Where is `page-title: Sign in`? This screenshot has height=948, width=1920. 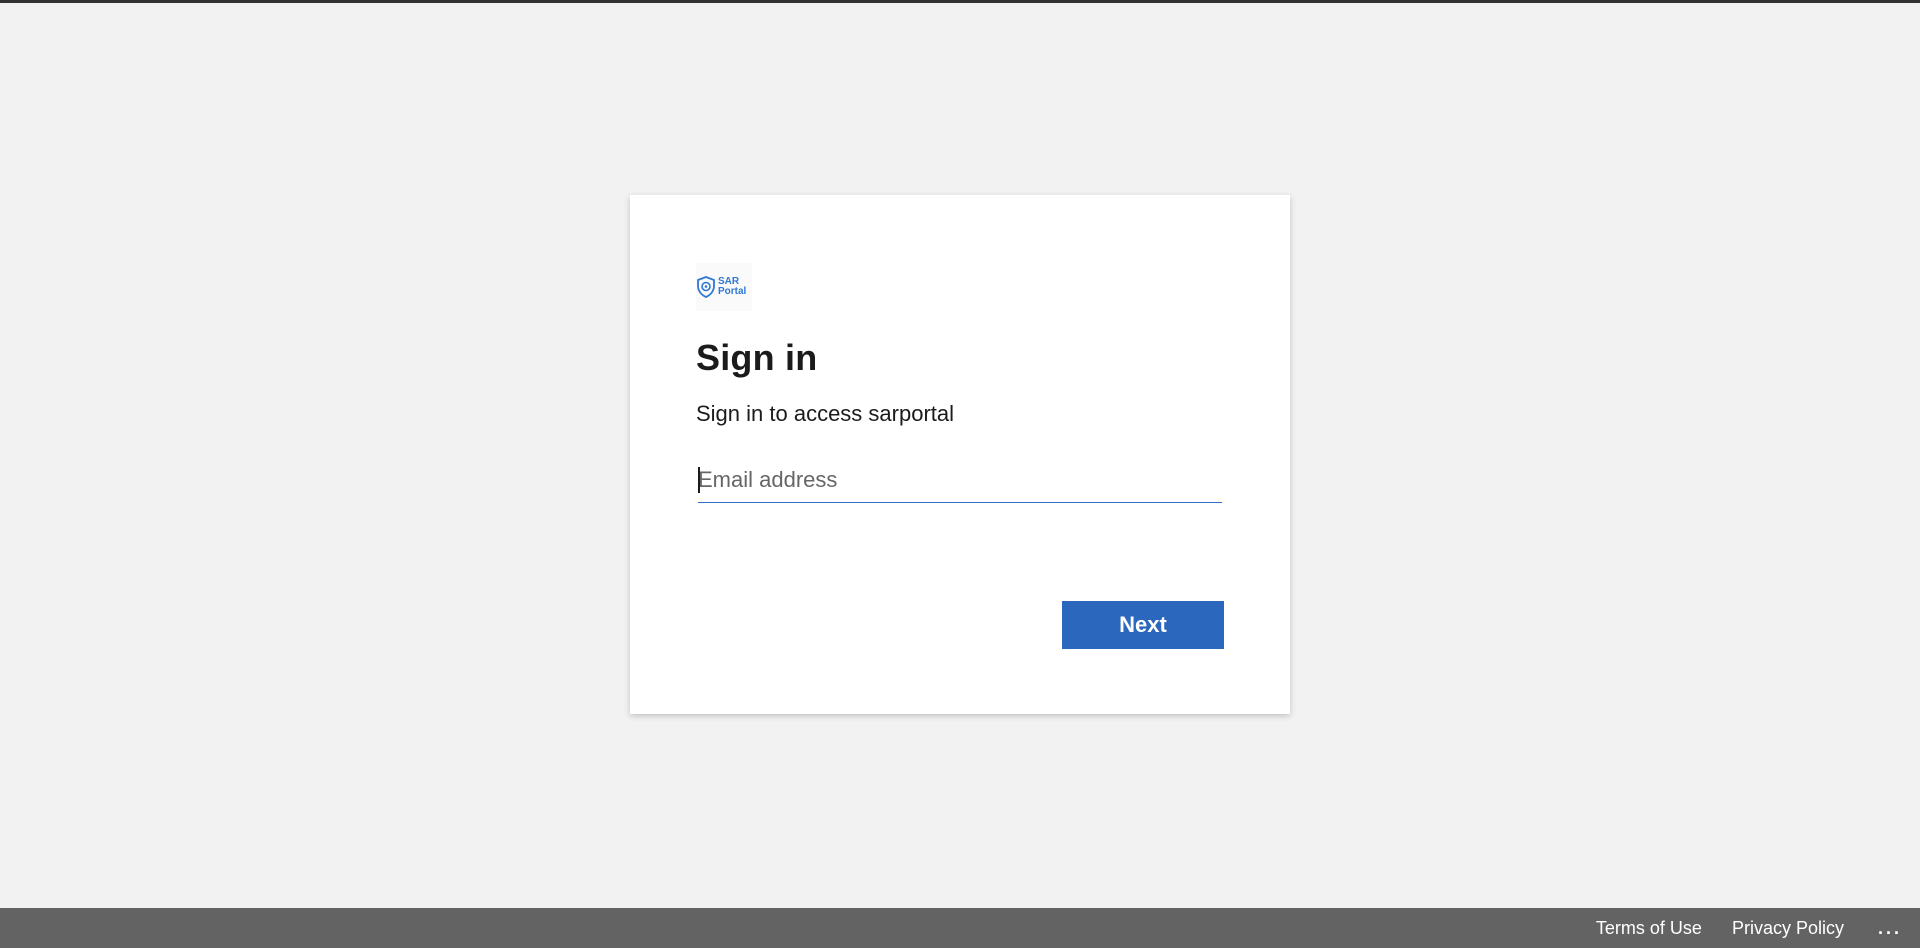
page-title: Sign in is located at coordinates (757, 357).